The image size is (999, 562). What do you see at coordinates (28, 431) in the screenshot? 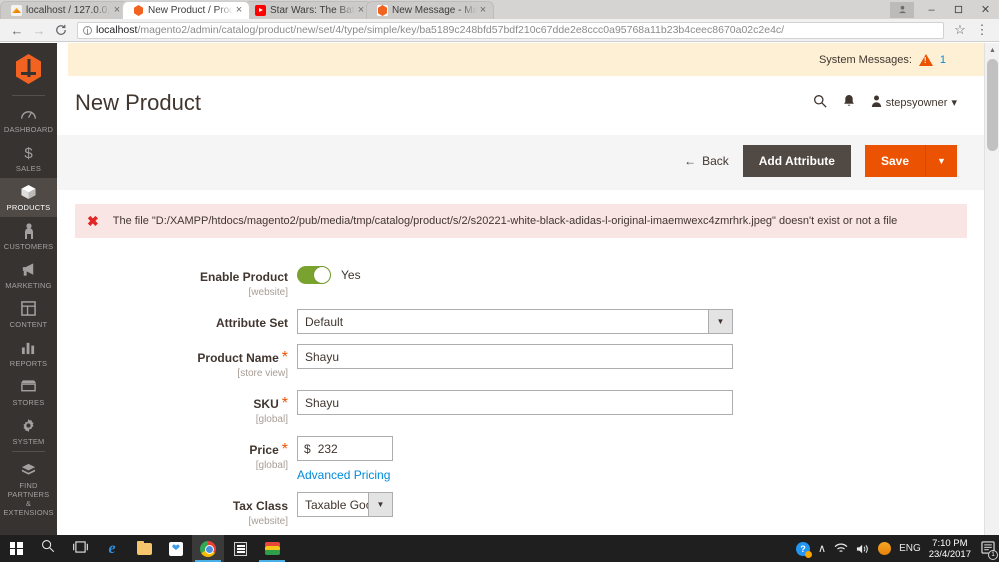
I see `sidebar-item-system: SYSTEM` at bounding box center [28, 431].